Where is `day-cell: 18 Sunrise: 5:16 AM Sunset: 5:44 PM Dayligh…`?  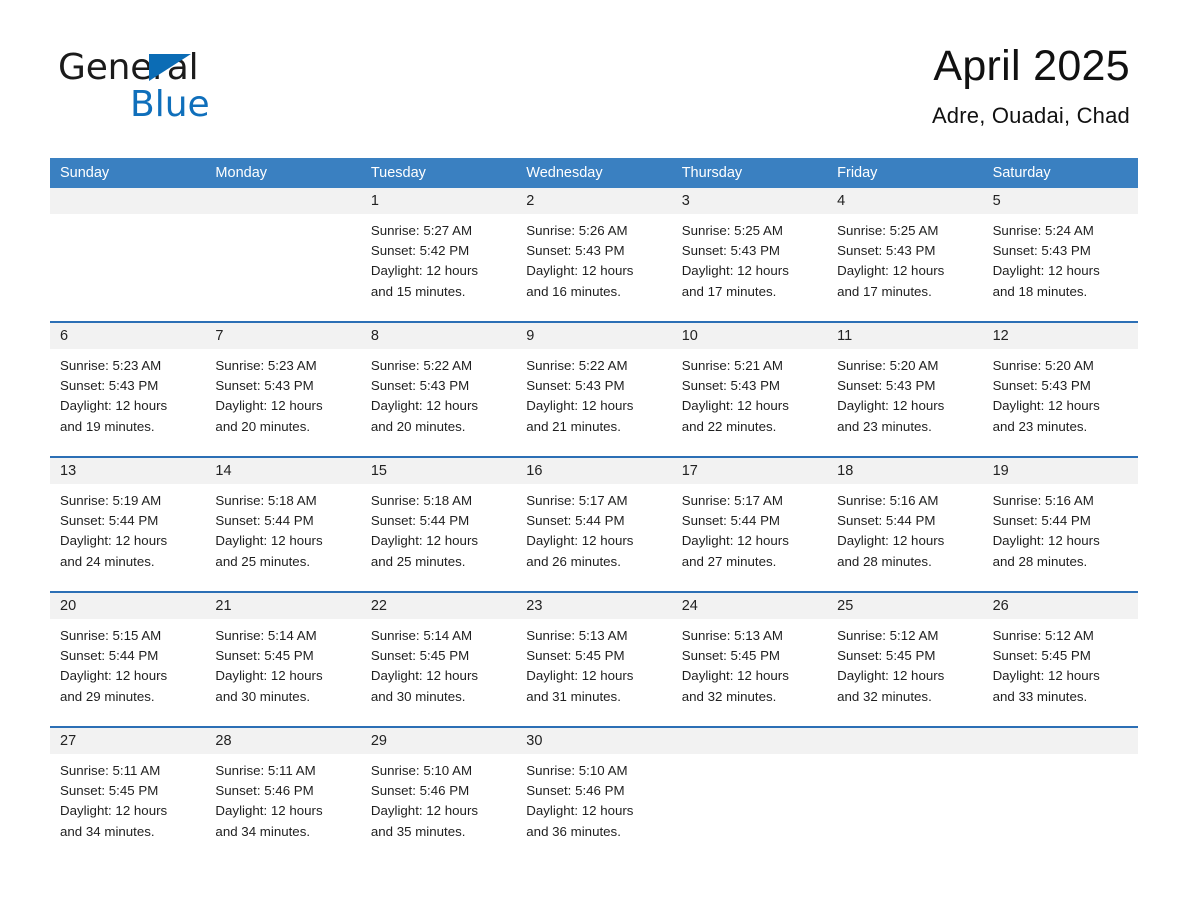
day-cell: 18 Sunrise: 5:16 AM Sunset: 5:44 PM Dayligh… is located at coordinates (905, 517).